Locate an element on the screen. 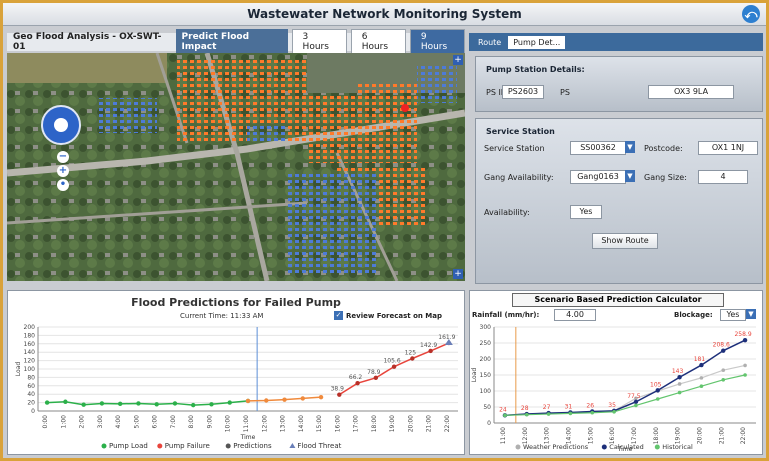  y-tick-label: 300 is located at coordinates (486, 327).